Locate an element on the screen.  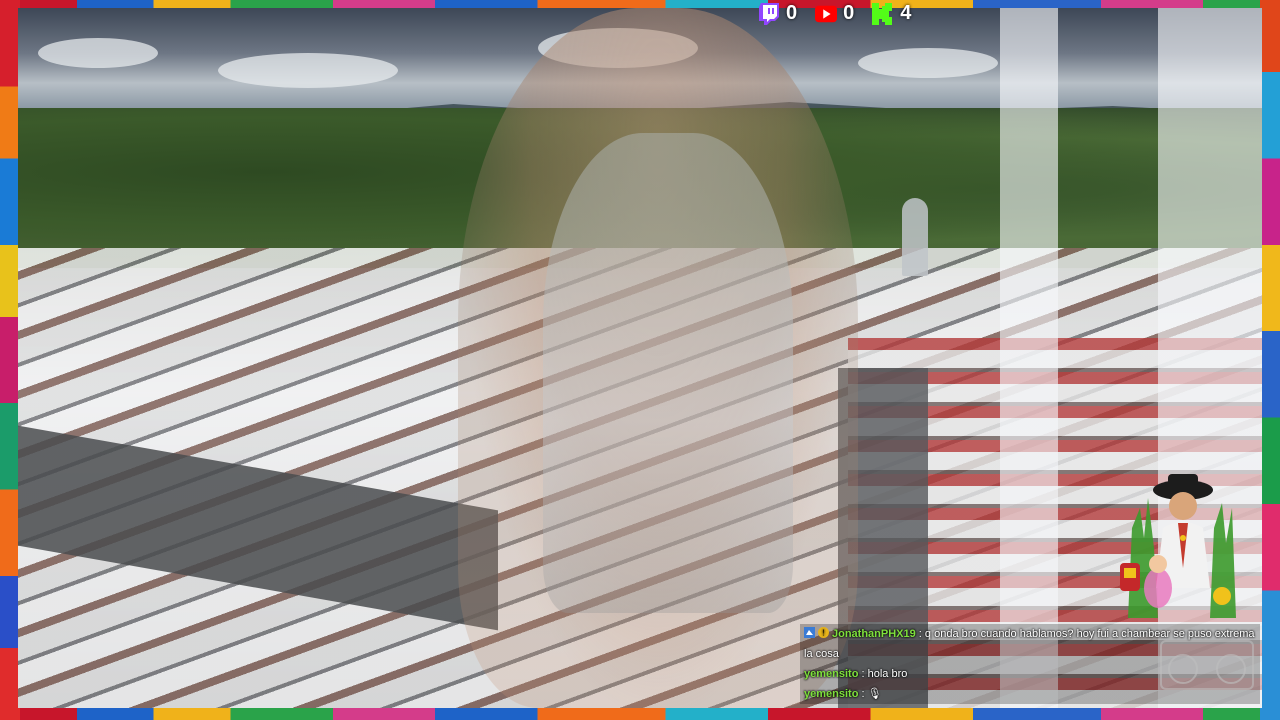
twitch-icon is located at coordinates (769, 13).